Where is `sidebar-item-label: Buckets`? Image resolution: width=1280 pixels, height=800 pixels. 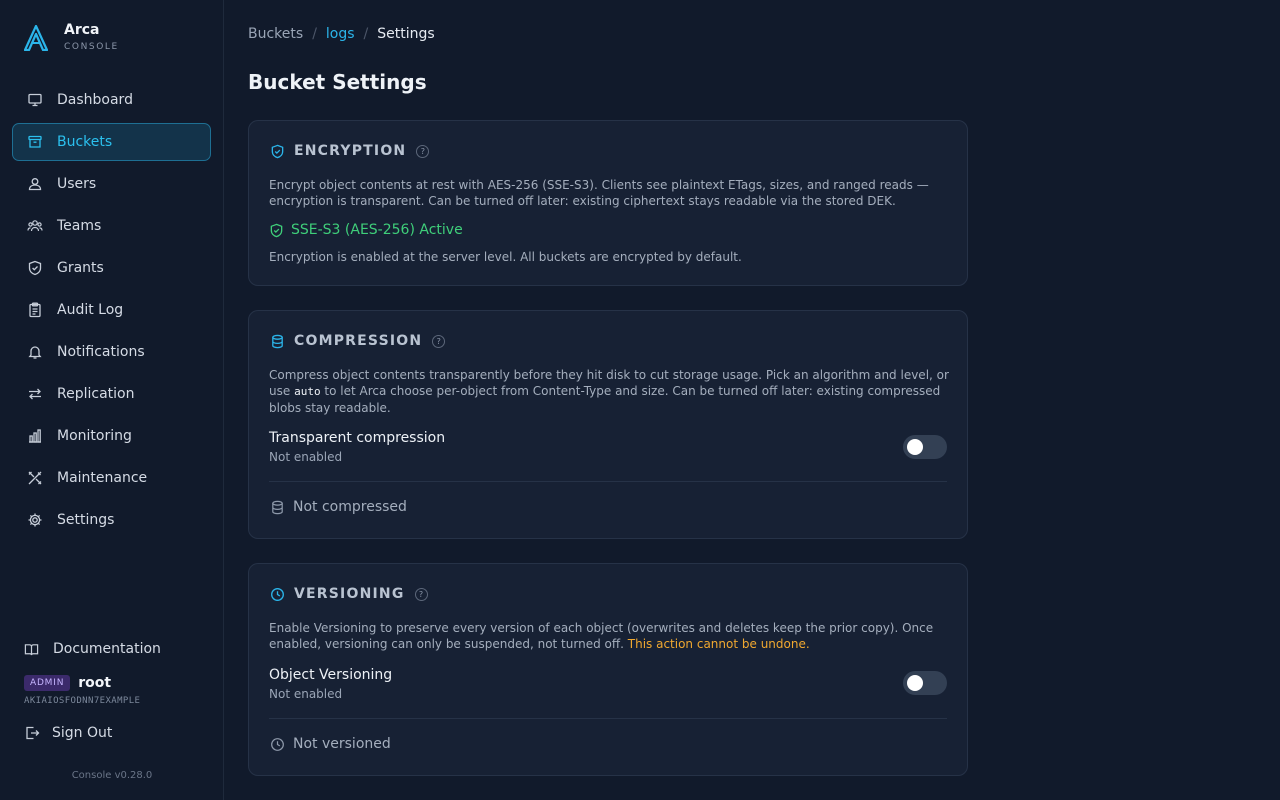 sidebar-item-label: Buckets is located at coordinates (85, 142).